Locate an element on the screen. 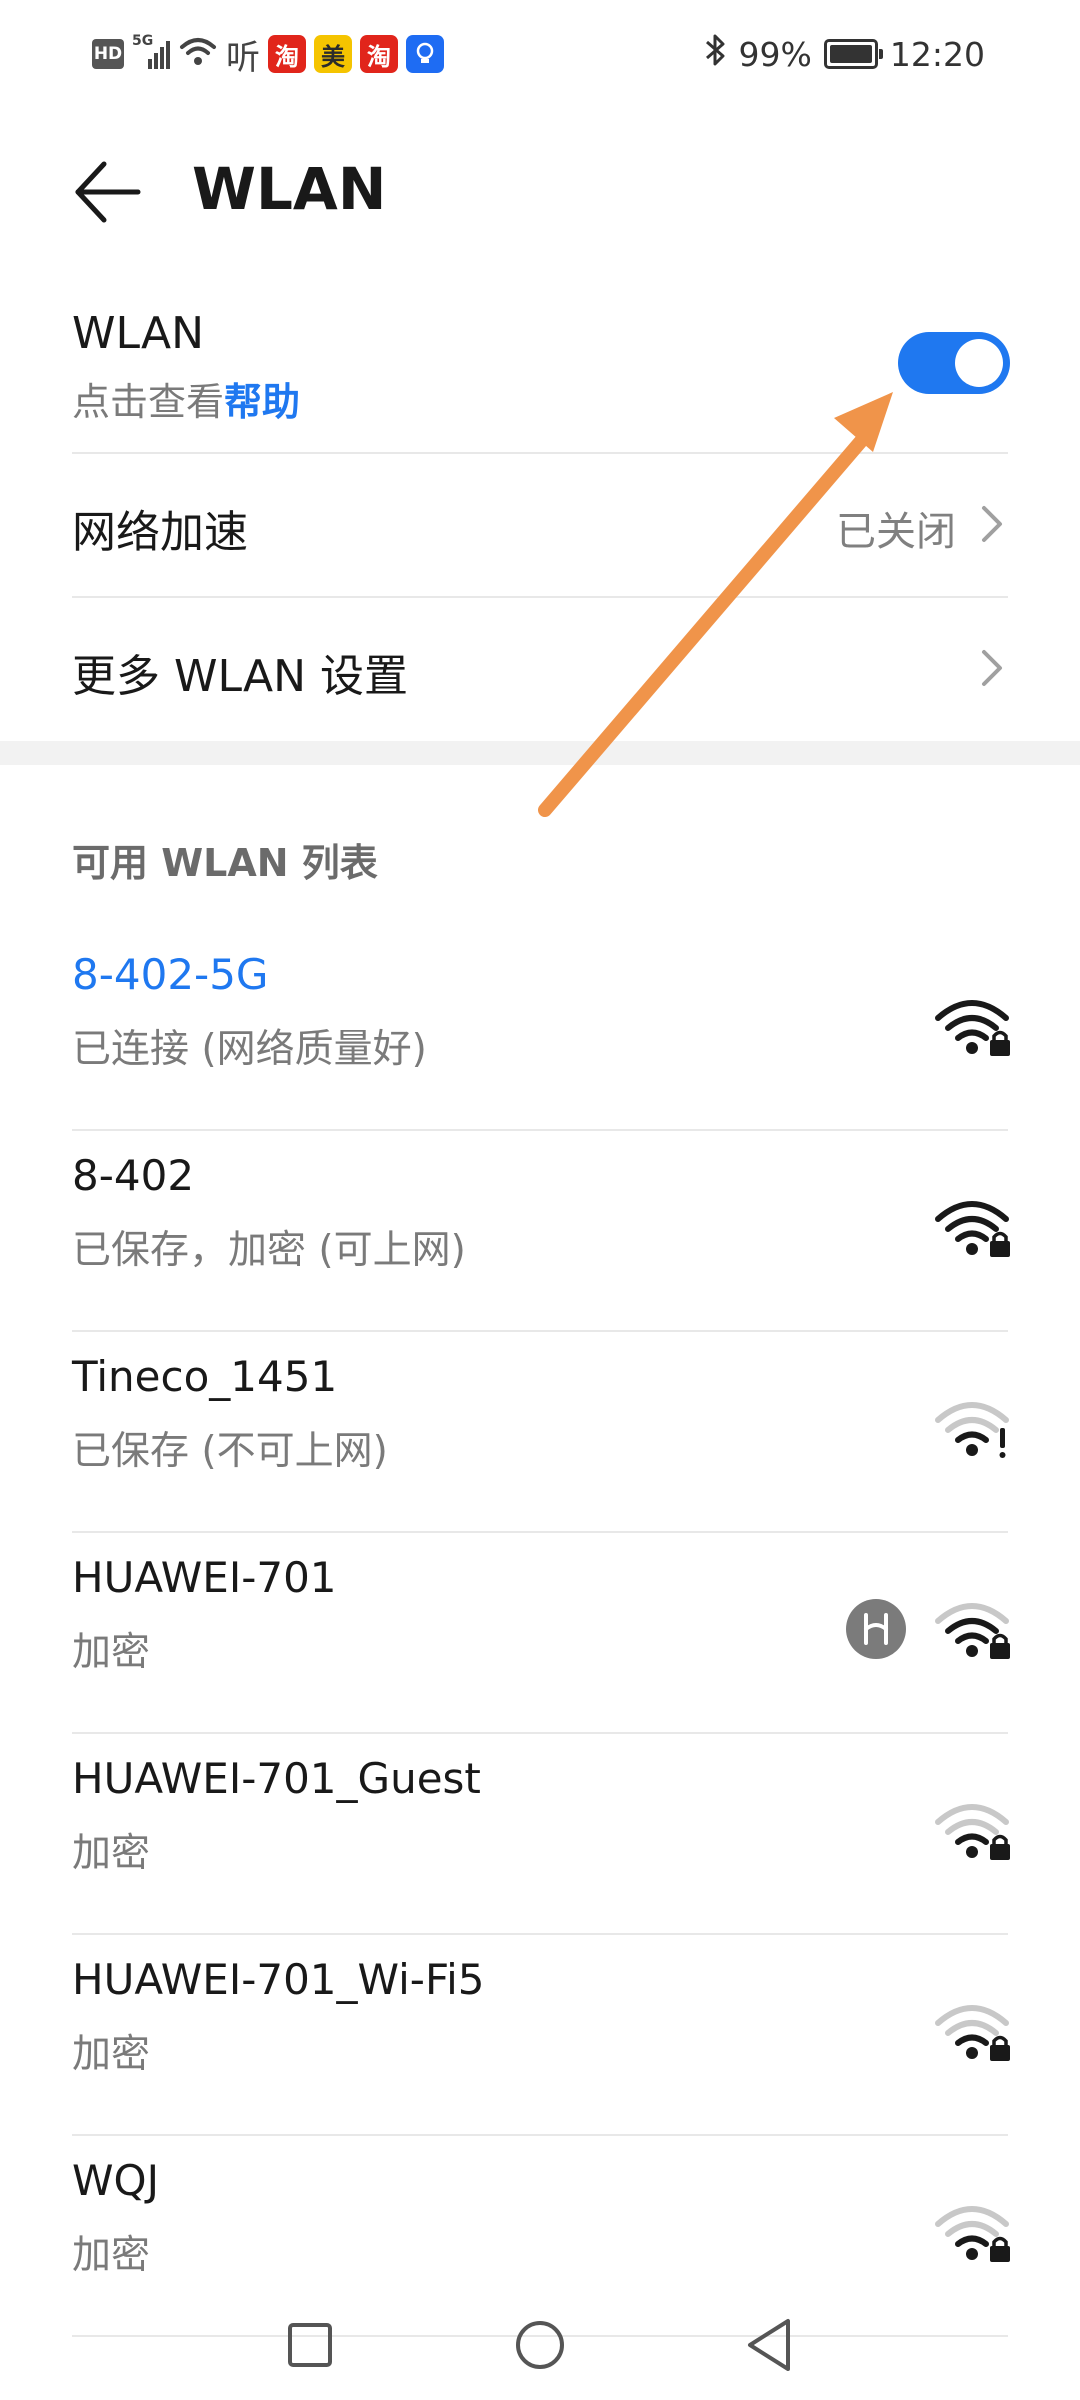 Image resolution: width=1080 pixels, height=2400 pixels. audio-app-icon: 听 is located at coordinates (243, 57).